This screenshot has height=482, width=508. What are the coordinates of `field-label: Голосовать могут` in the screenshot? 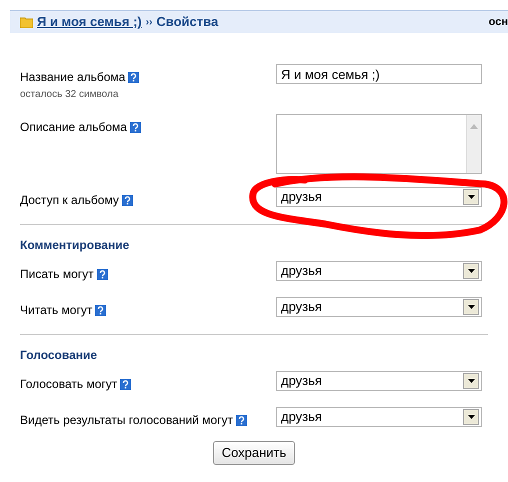 It's located at (69, 384).